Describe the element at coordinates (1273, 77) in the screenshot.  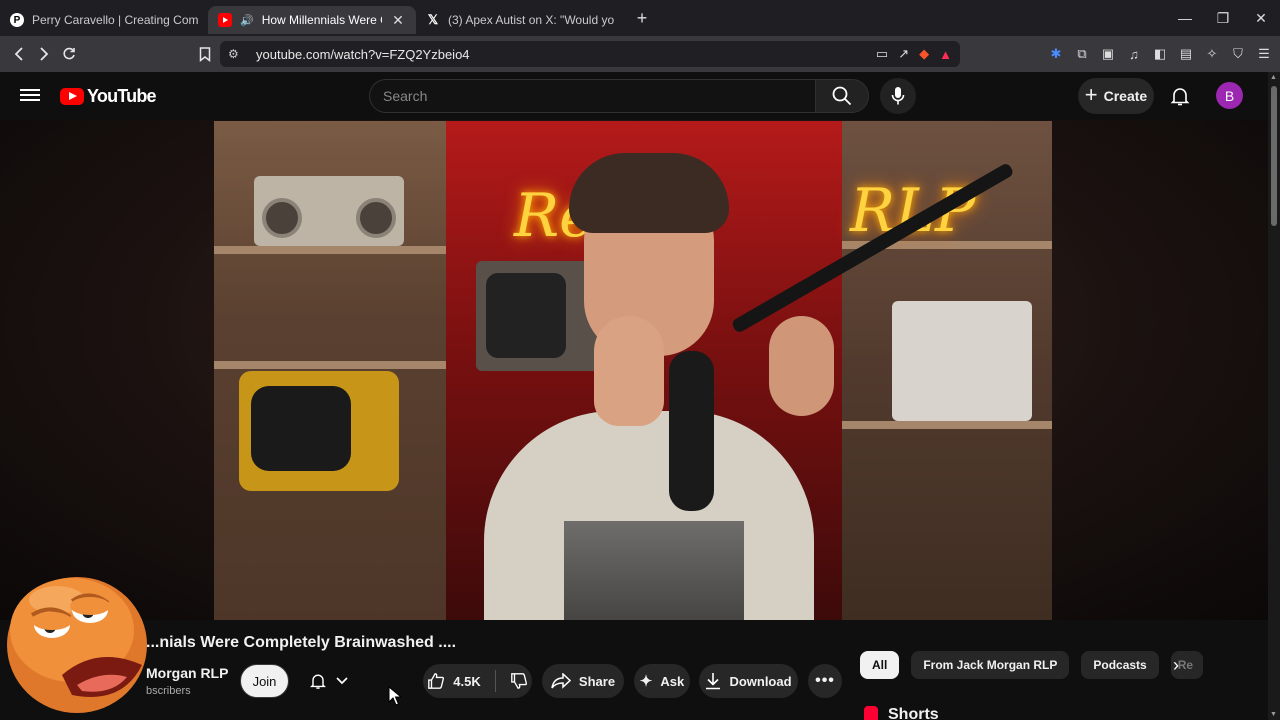
I see `scroll-up-icon: ▲` at that location.